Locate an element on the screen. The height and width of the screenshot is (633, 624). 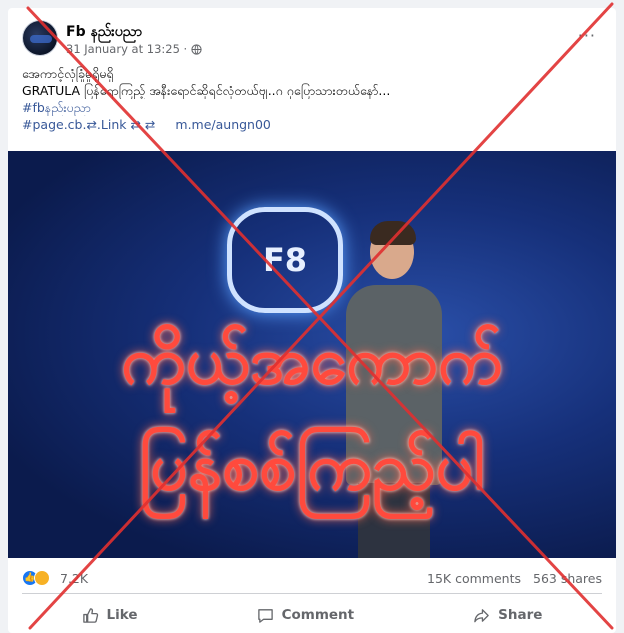
post-meta: 31 January at 13:25 · is located at coordinates (134, 49).